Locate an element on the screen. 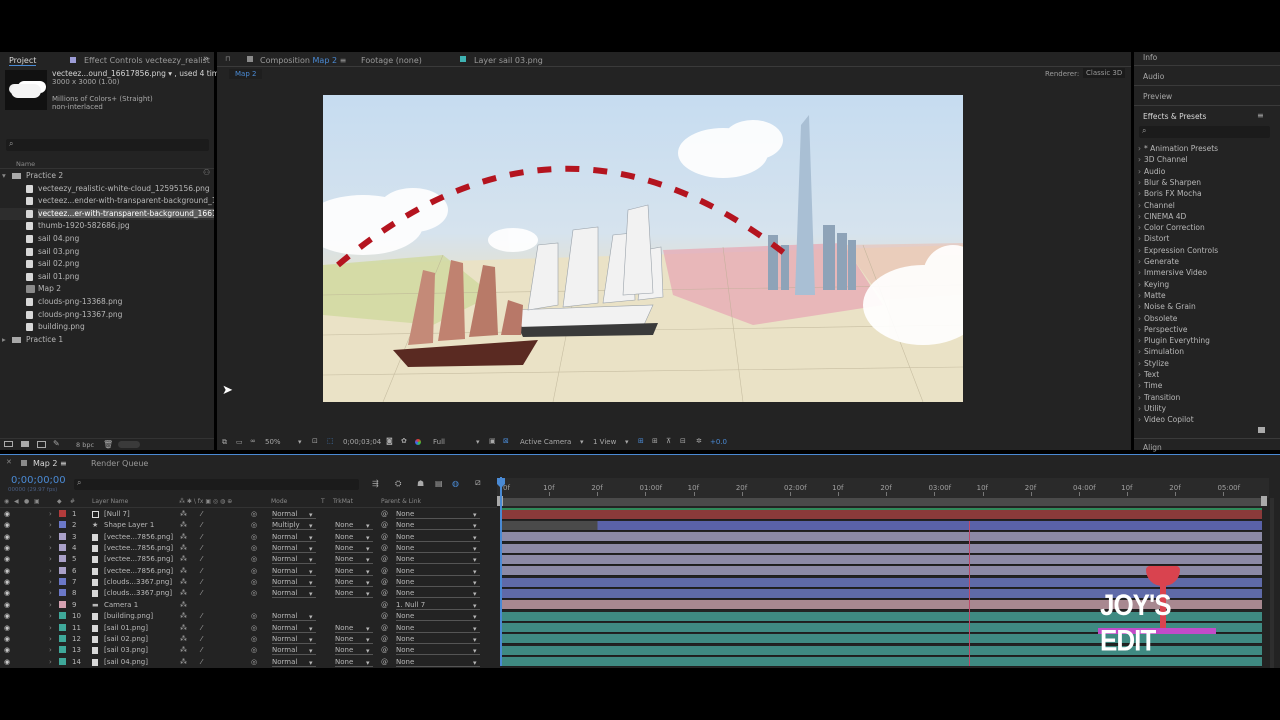  layout-icon: ⊞ is located at coordinates (655, 441).